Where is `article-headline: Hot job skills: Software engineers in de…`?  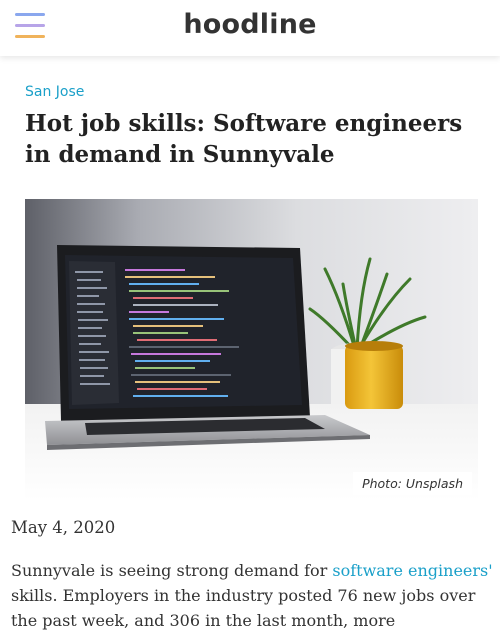
article-headline: Hot job skills: Software engineers in de… is located at coordinates (244, 139).